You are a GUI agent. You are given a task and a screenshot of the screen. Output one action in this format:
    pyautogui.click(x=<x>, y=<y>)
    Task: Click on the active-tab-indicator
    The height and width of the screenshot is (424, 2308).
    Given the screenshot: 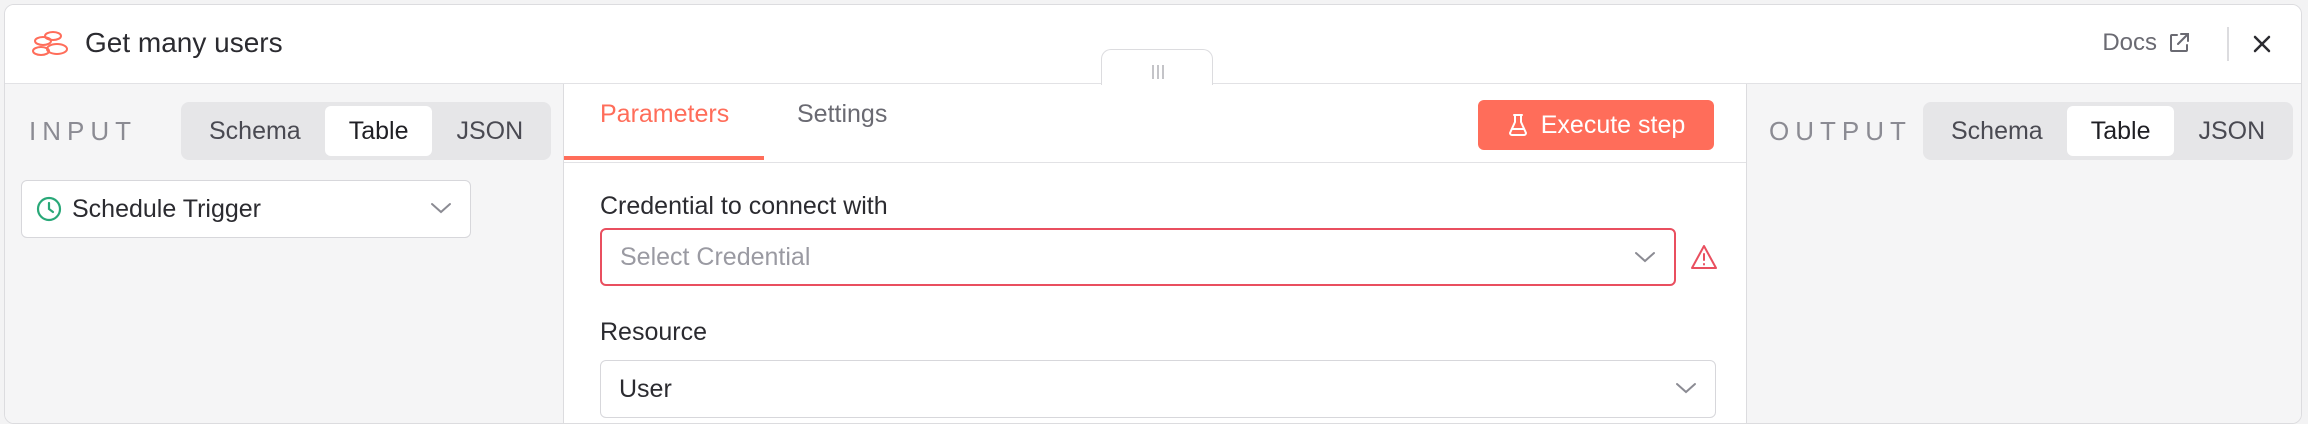 What is the action you would take?
    pyautogui.click(x=664, y=158)
    